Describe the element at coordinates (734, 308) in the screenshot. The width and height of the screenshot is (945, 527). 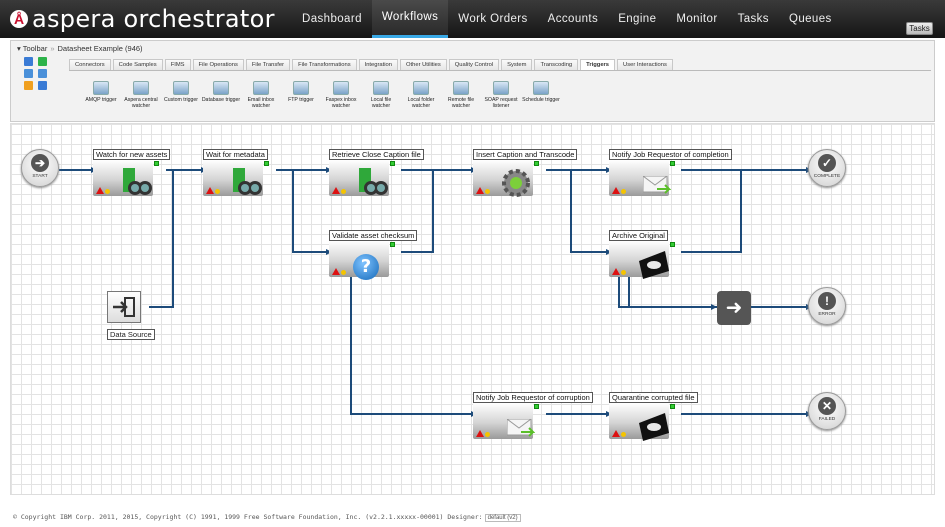
I see `plugin-connector-icon: ➜` at that location.